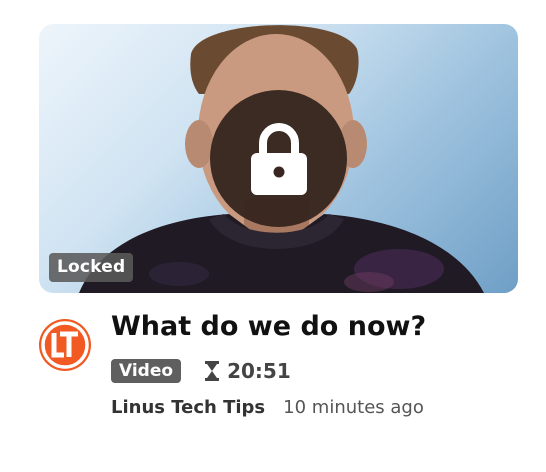  What do you see at coordinates (201, 370) in the screenshot?
I see `video-info-row: Video 20:51` at bounding box center [201, 370].